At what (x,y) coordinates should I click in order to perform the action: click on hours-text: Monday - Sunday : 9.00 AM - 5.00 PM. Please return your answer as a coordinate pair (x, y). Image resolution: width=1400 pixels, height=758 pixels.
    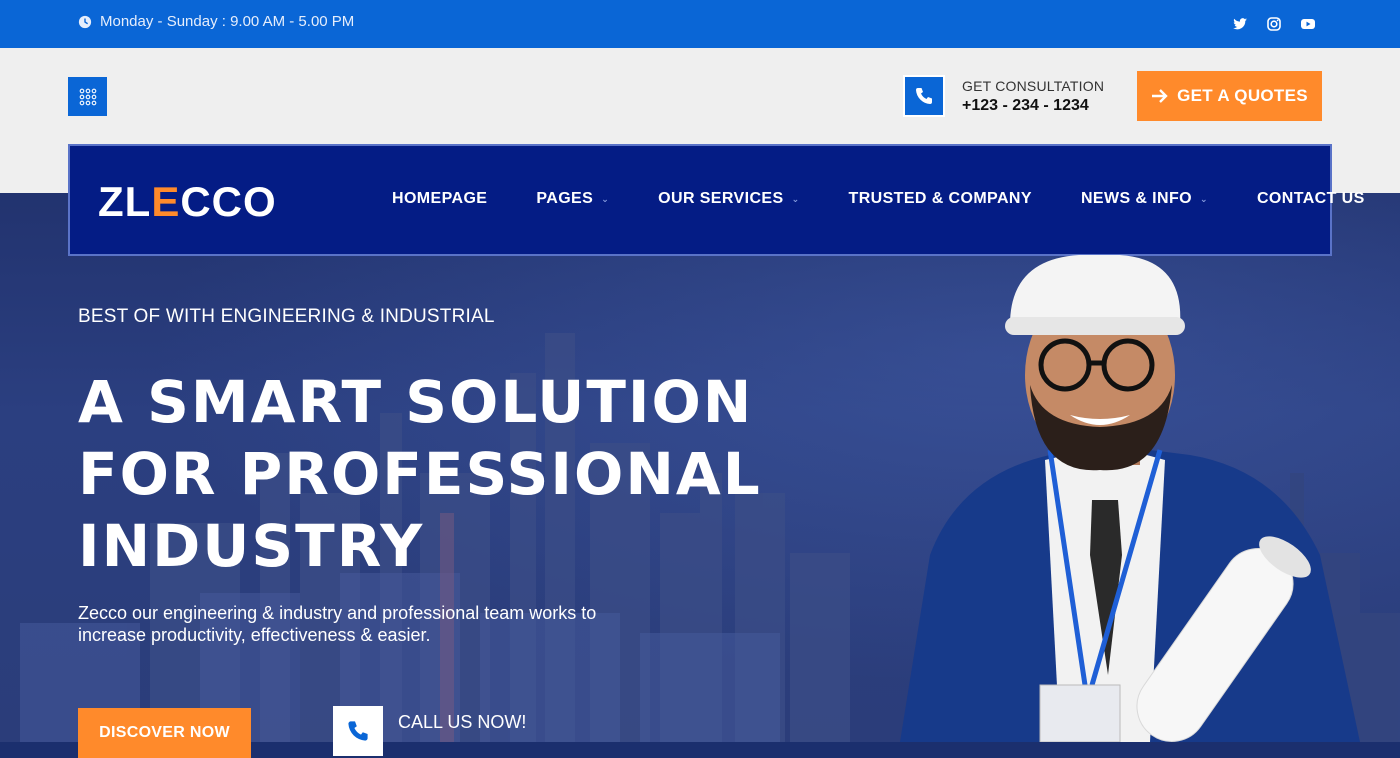
    Looking at the image, I should click on (227, 21).